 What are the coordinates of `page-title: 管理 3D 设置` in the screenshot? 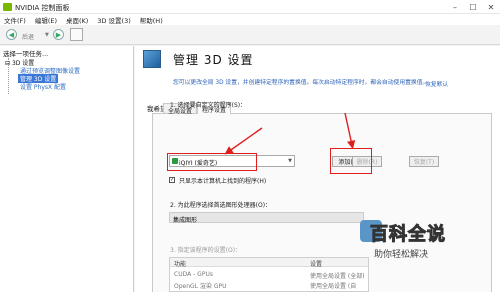 It's located at (213, 60).